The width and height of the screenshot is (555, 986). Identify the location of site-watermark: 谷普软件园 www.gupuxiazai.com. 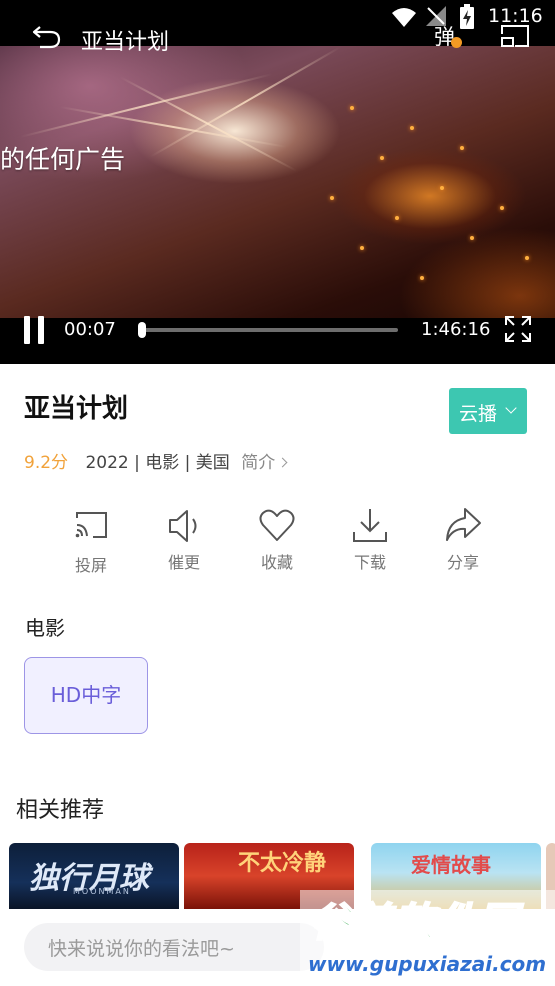
(427, 936).